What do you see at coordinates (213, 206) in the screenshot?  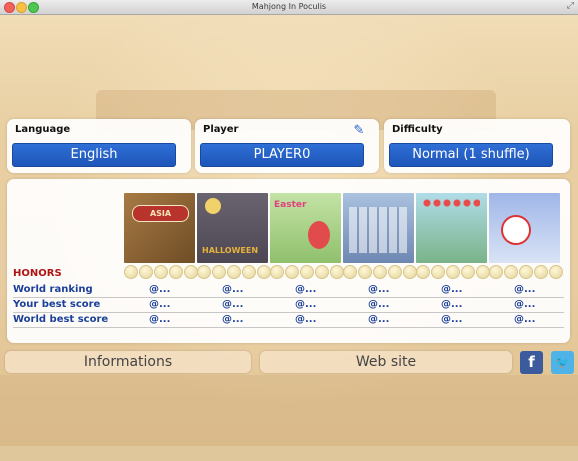 I see `ghost-icon` at bounding box center [213, 206].